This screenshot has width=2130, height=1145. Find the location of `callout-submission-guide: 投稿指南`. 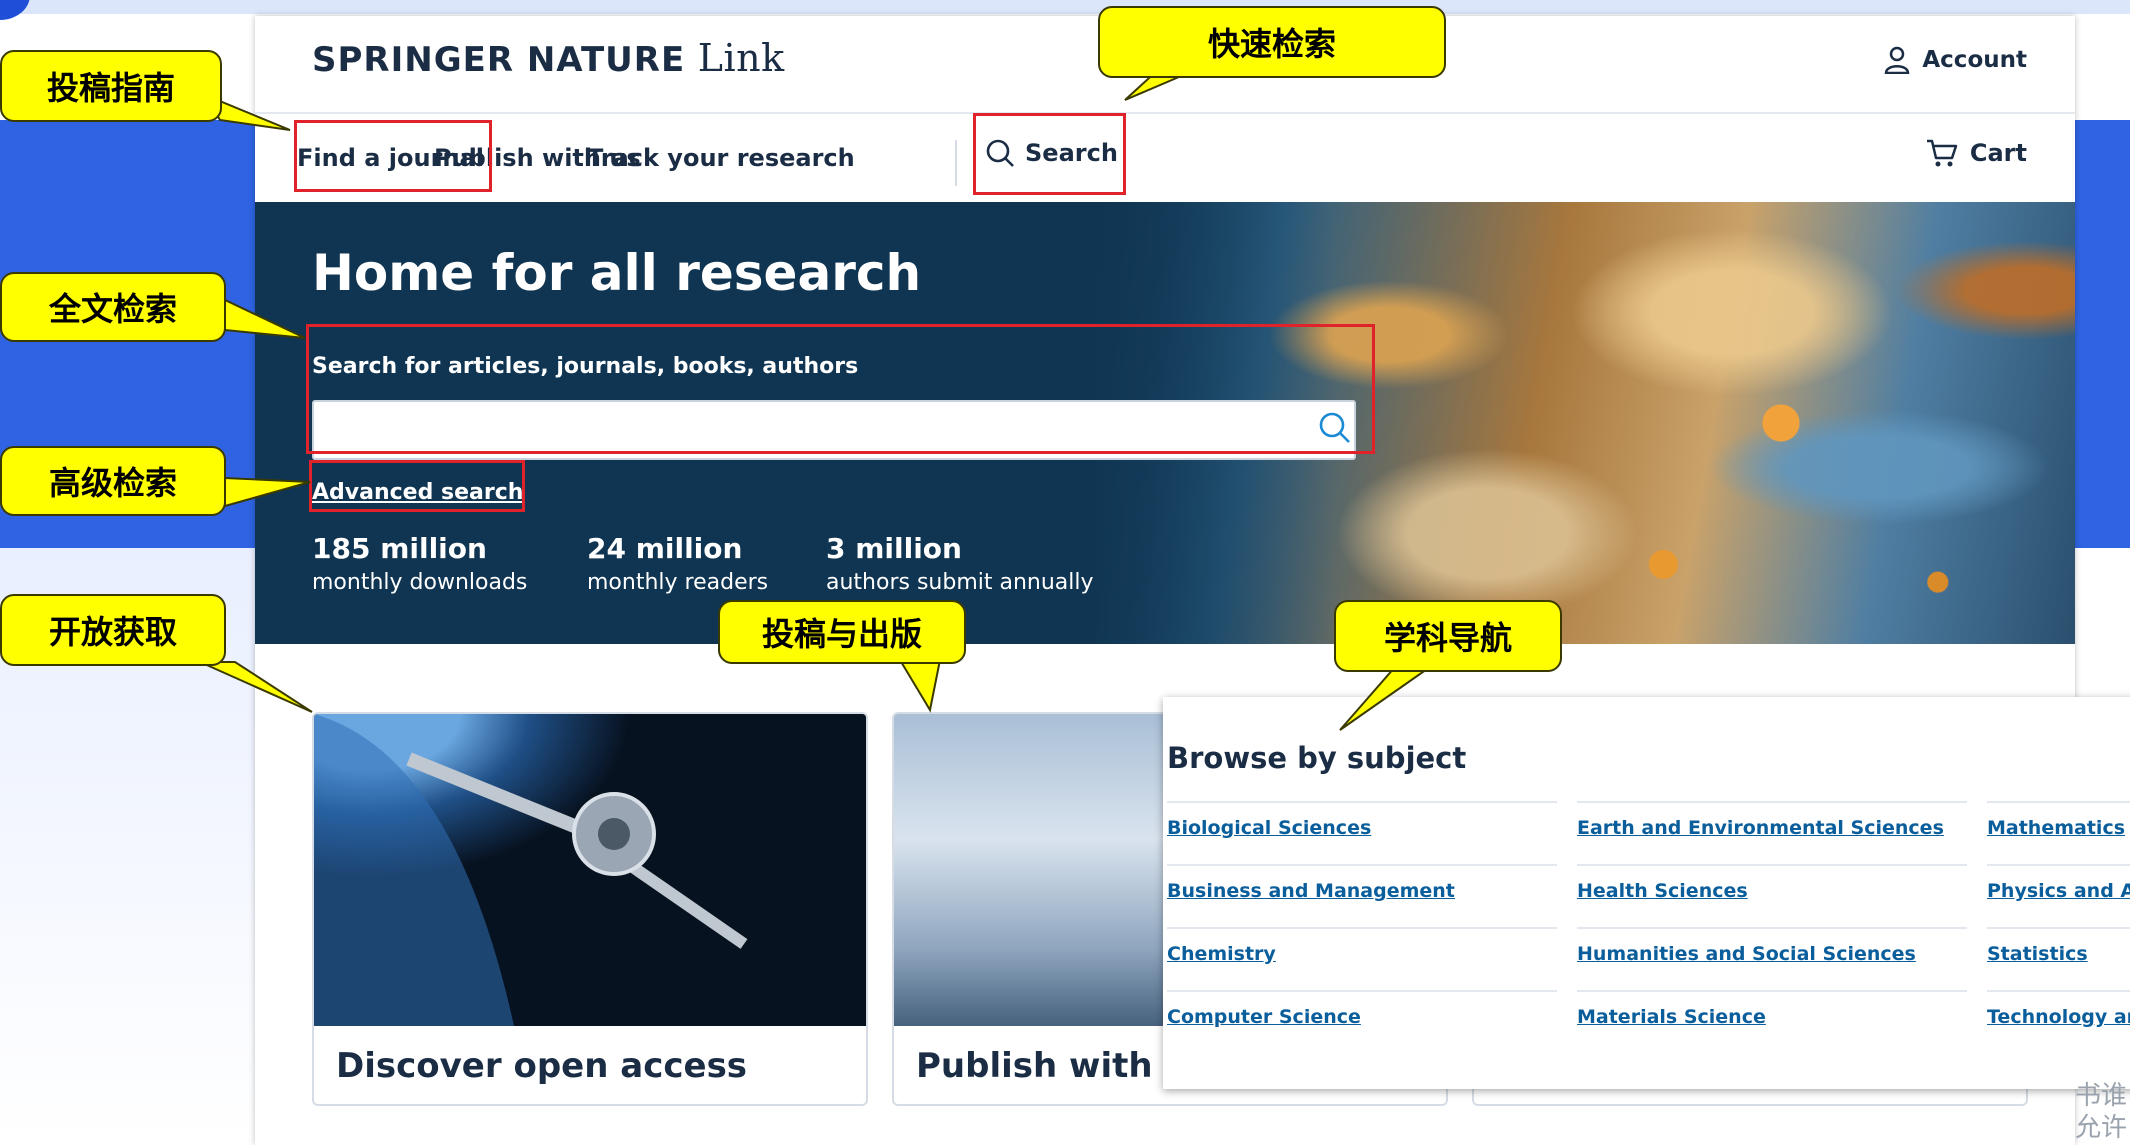

callout-submission-guide: 投稿指南 is located at coordinates (111, 86).